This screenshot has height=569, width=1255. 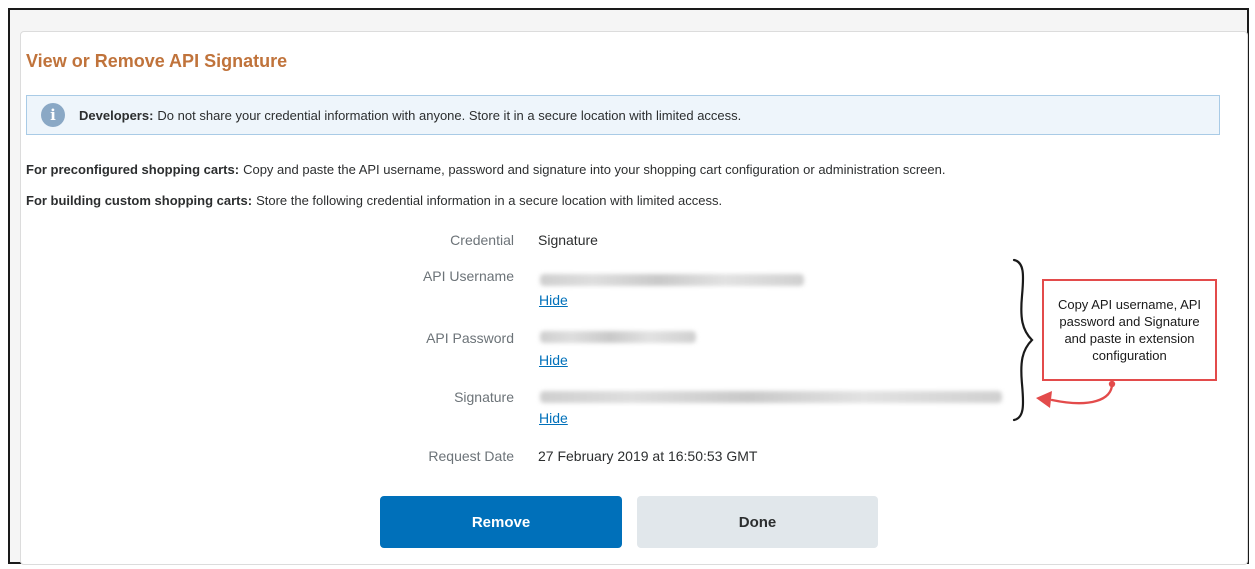 I want to click on preconfigured-label: For preconfigured shopping carts:, so click(x=133, y=169).